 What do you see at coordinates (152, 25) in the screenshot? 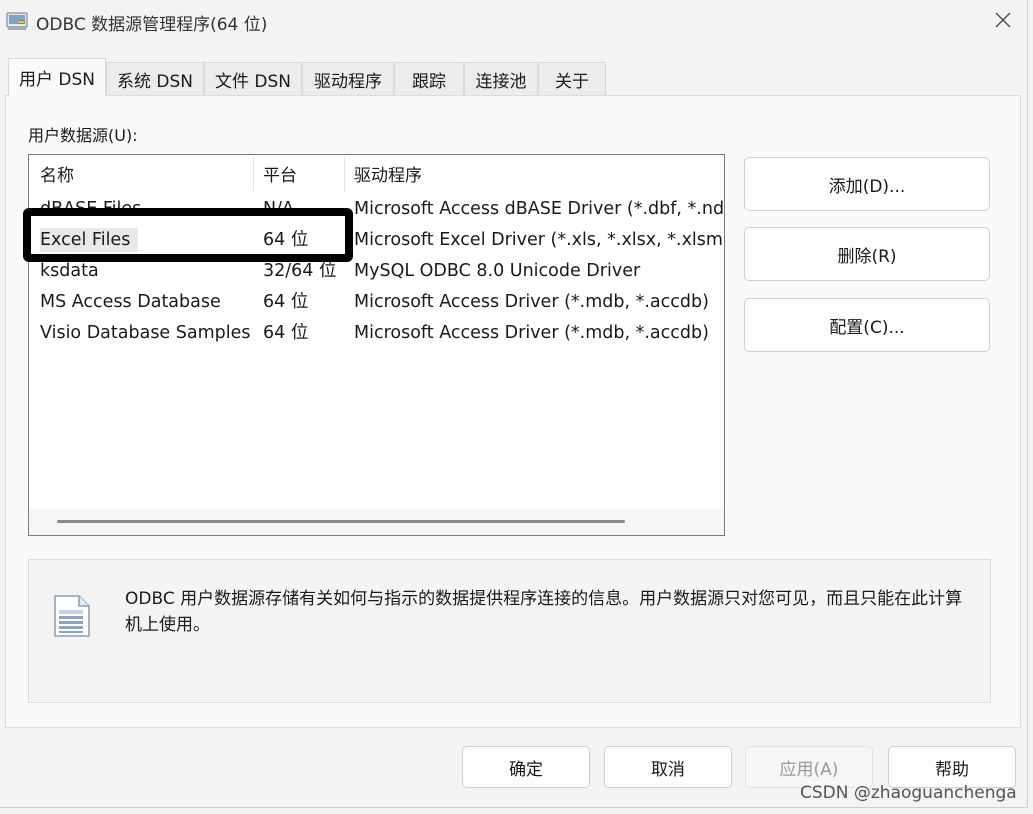
I see `window-title: ODBC 数据源管理程序(64 位)` at bounding box center [152, 25].